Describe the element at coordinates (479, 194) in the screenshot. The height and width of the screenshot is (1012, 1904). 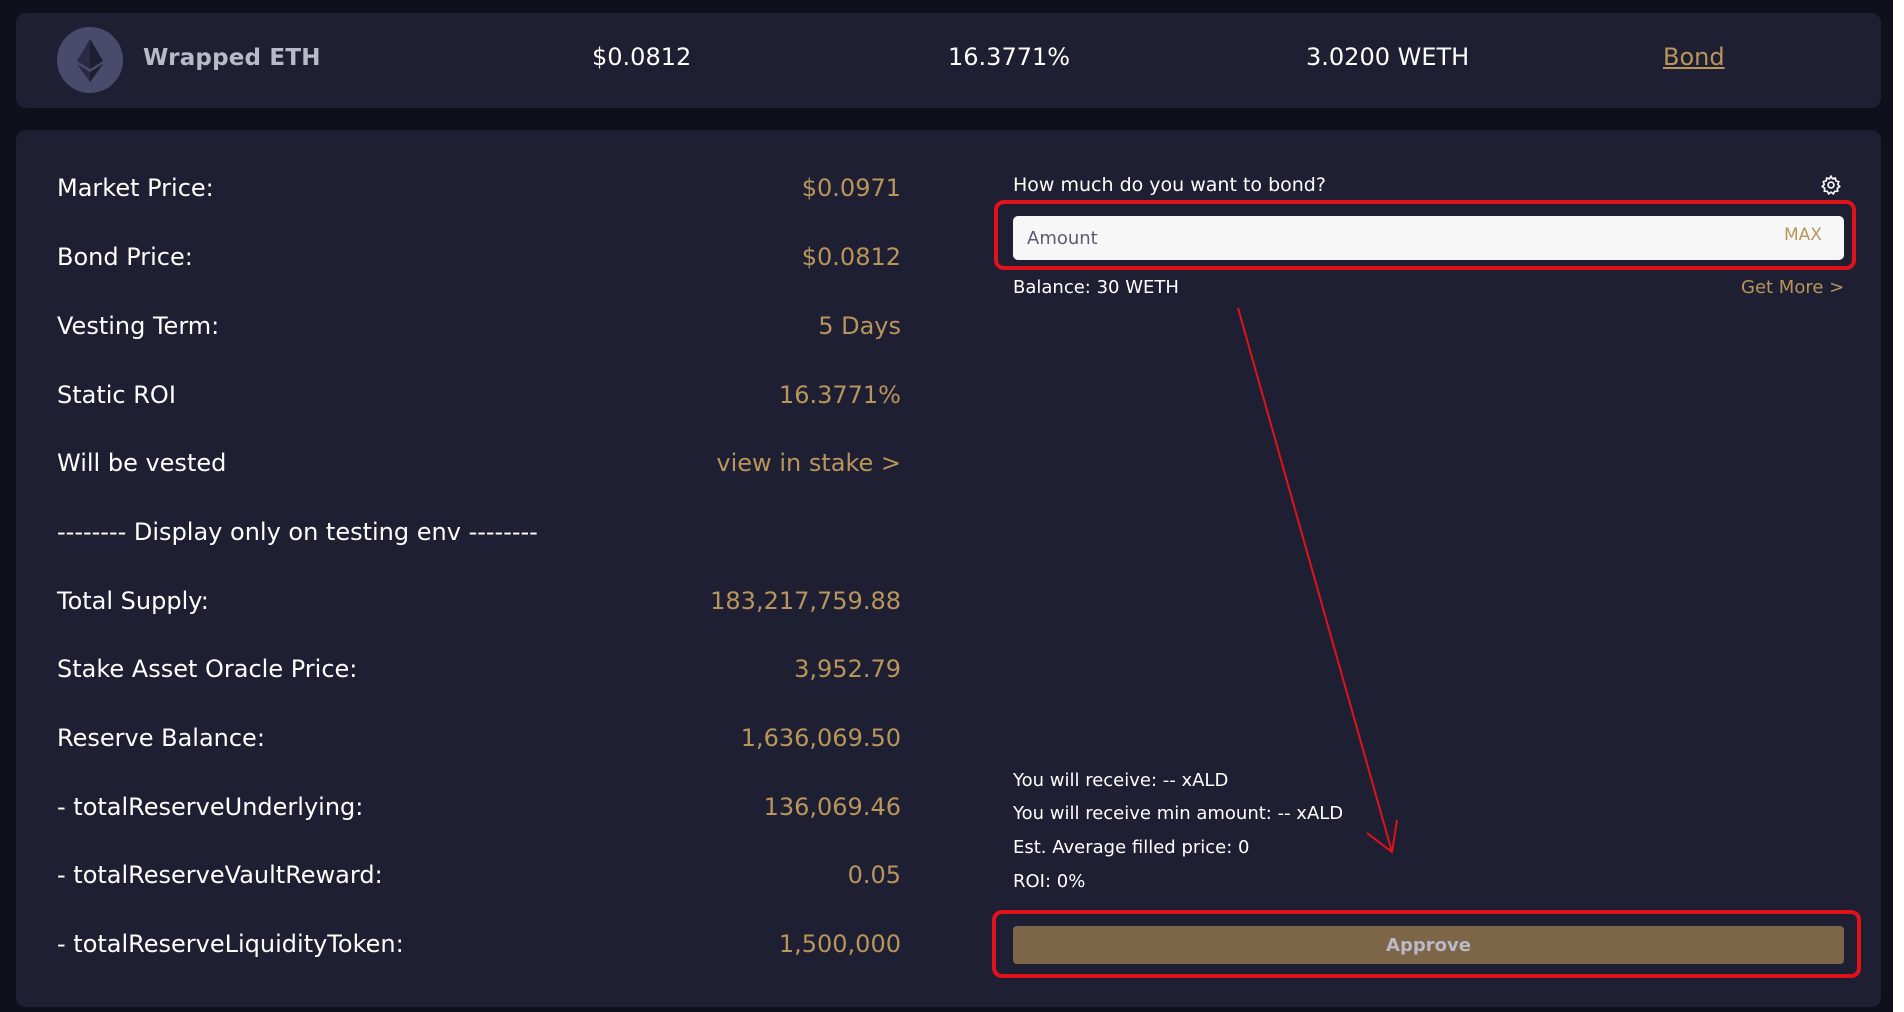
I see `detail-row-market-price: Market Price: $0.0971` at that location.